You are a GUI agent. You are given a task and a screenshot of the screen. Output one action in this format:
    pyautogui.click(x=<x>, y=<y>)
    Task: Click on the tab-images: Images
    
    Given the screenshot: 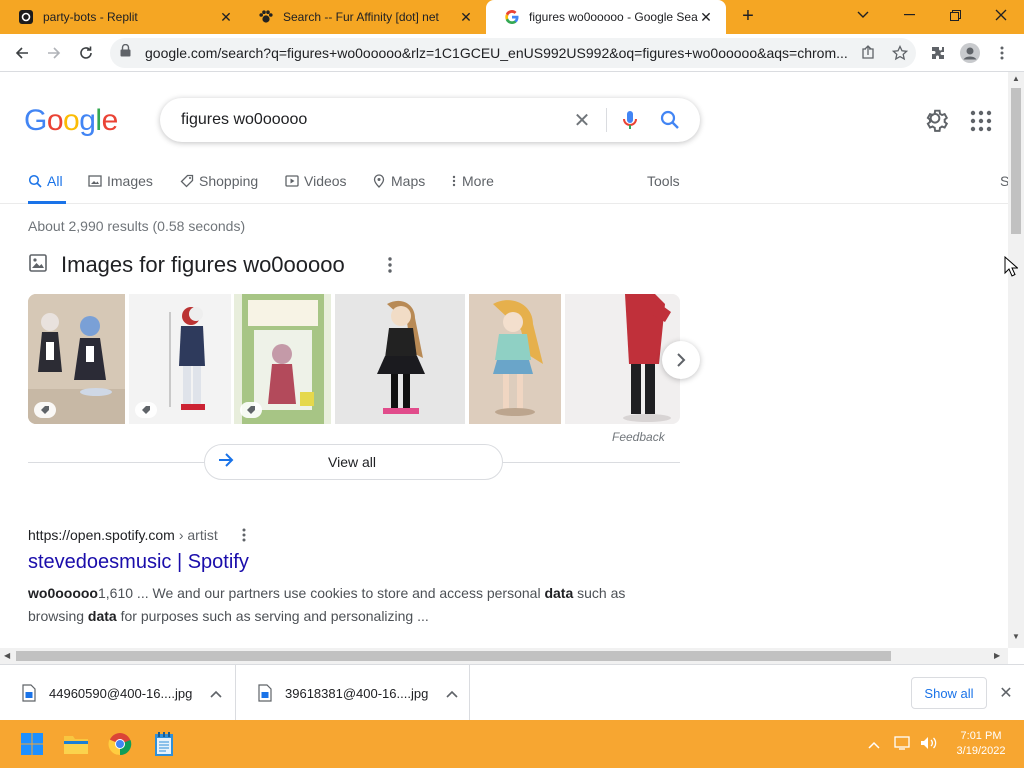 What is the action you would take?
    pyautogui.click(x=120, y=186)
    